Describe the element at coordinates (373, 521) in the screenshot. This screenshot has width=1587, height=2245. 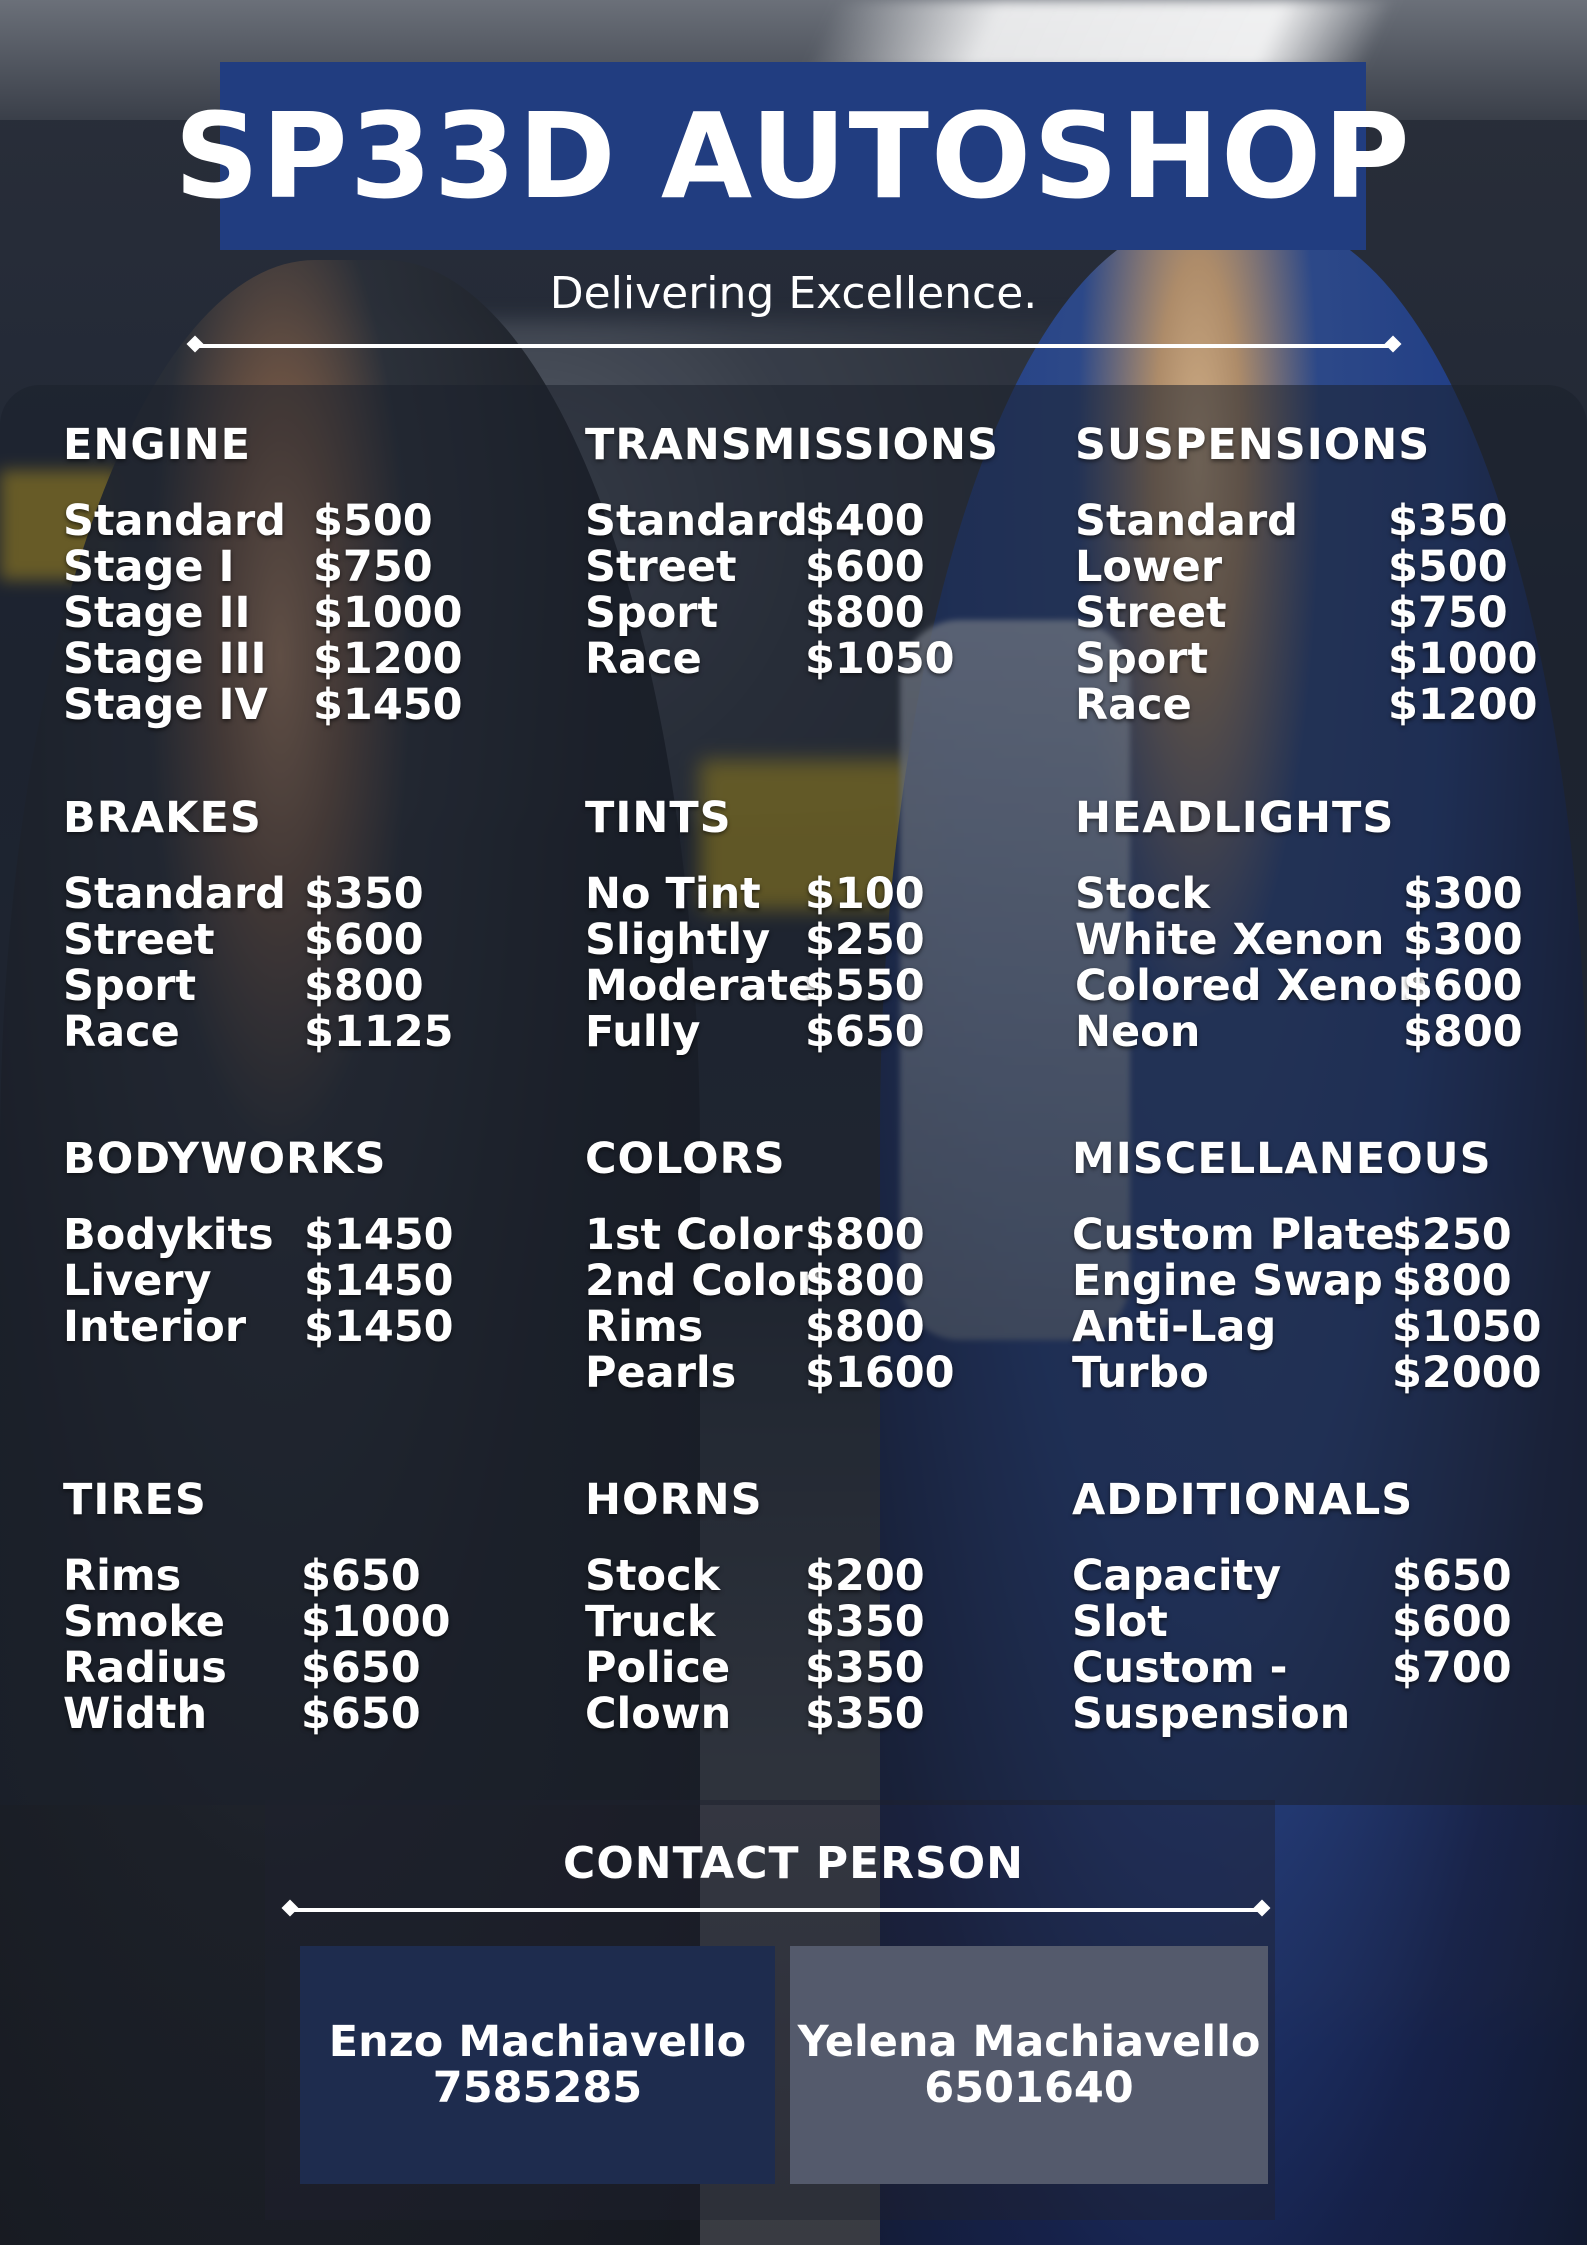
I see `item-price: $500` at that location.